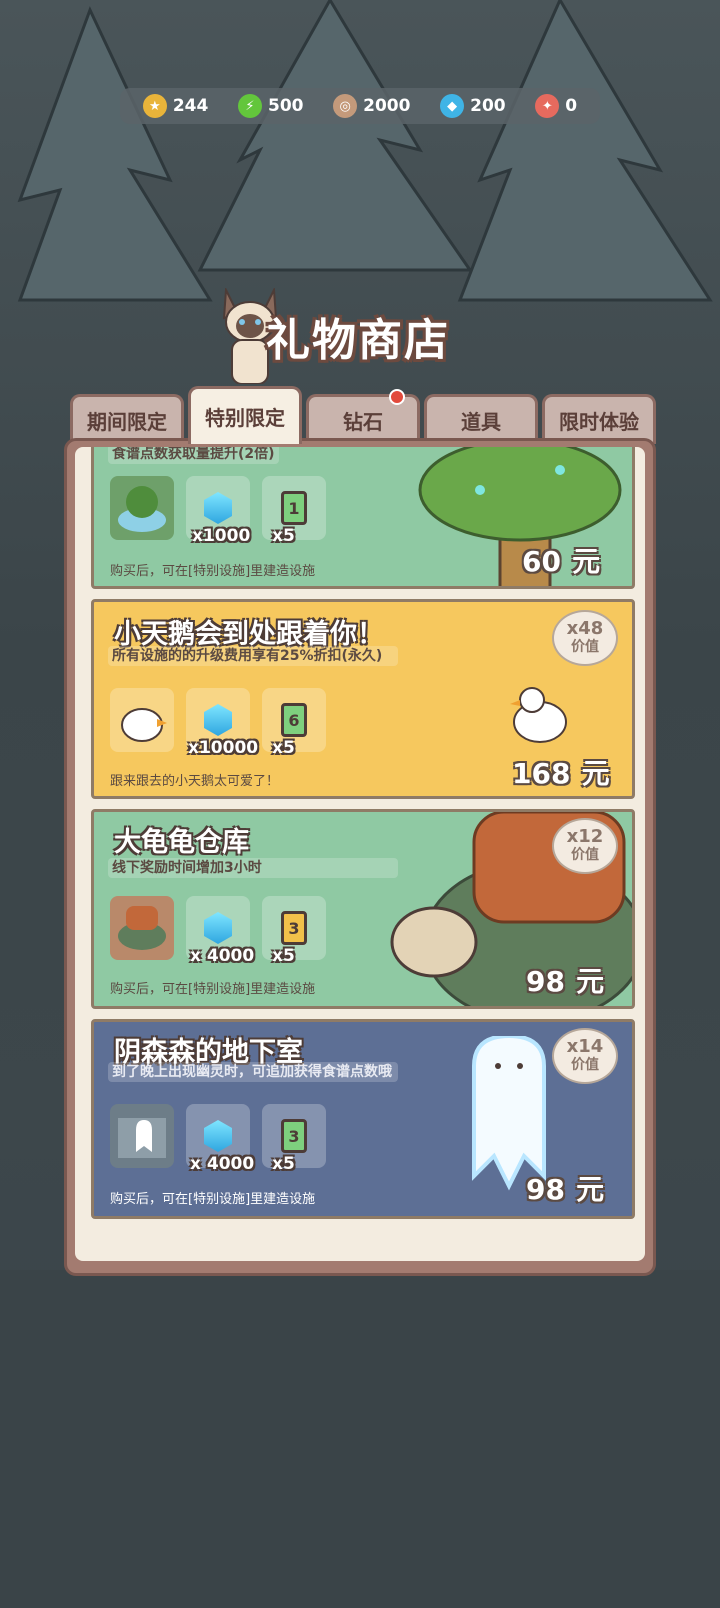 The width and height of the screenshot is (720, 1608). Describe the element at coordinates (142, 928) in the screenshot. I see `turtle-warehouse-icon` at that location.